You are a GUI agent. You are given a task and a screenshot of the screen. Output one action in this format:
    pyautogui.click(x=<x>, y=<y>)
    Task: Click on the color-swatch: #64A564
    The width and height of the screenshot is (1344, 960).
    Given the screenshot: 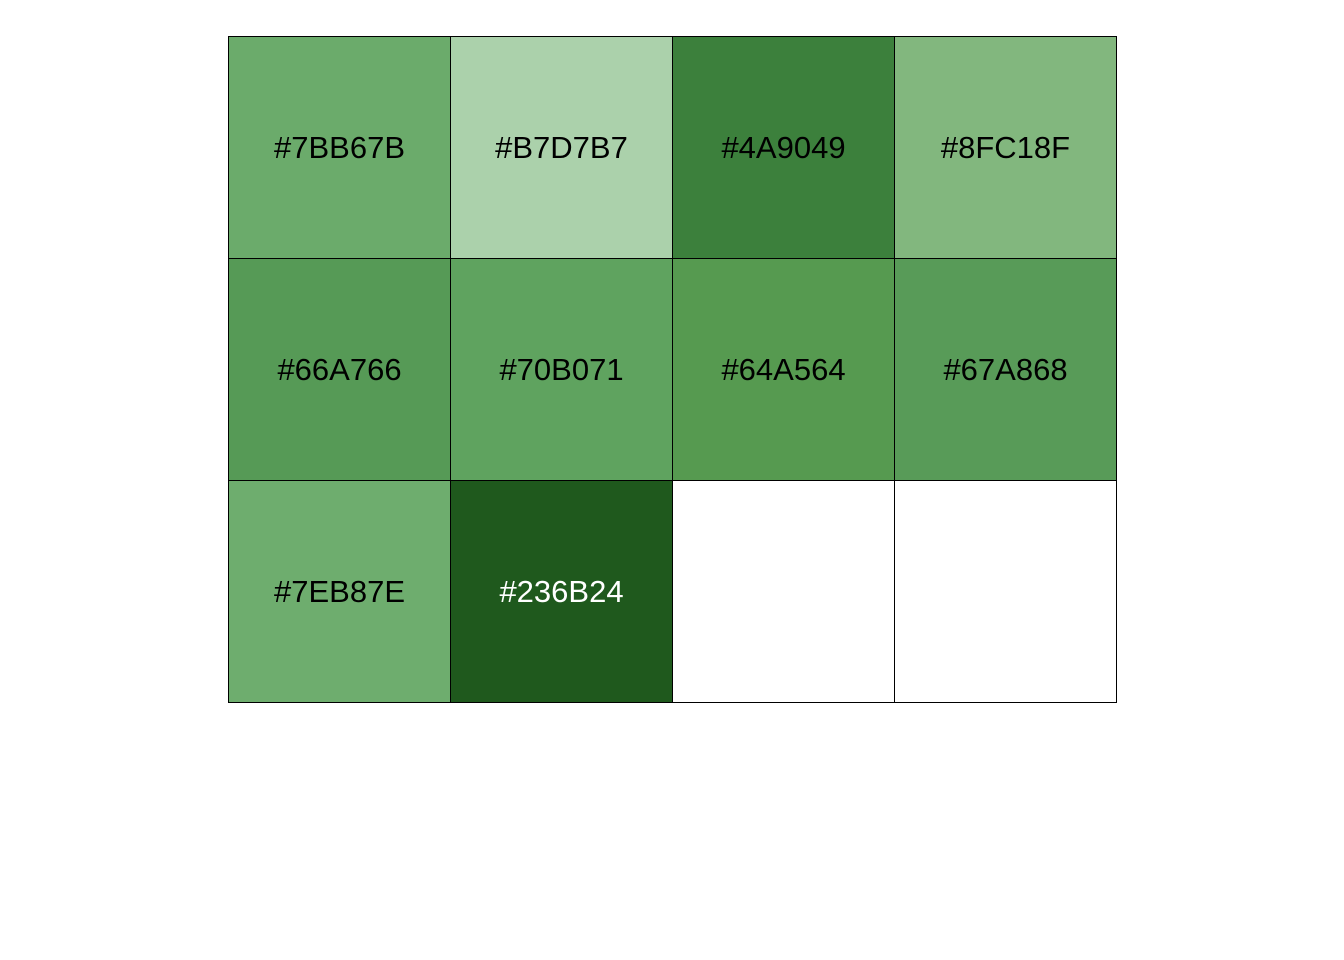 What is the action you would take?
    pyautogui.click(x=784, y=370)
    